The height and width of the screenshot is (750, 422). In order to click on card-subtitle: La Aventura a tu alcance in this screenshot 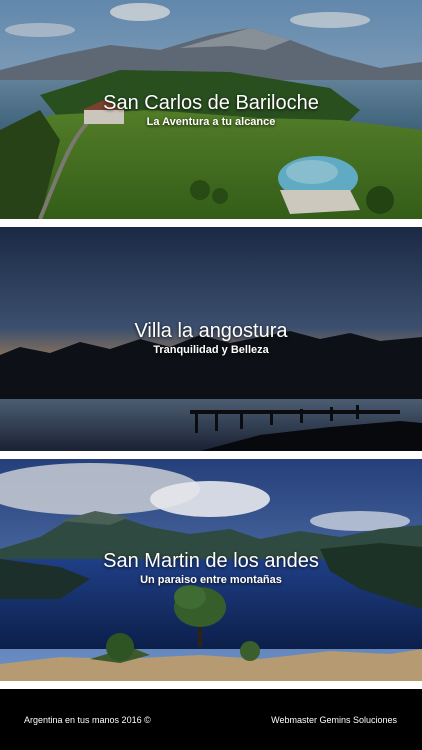, I will do `click(211, 122)`.